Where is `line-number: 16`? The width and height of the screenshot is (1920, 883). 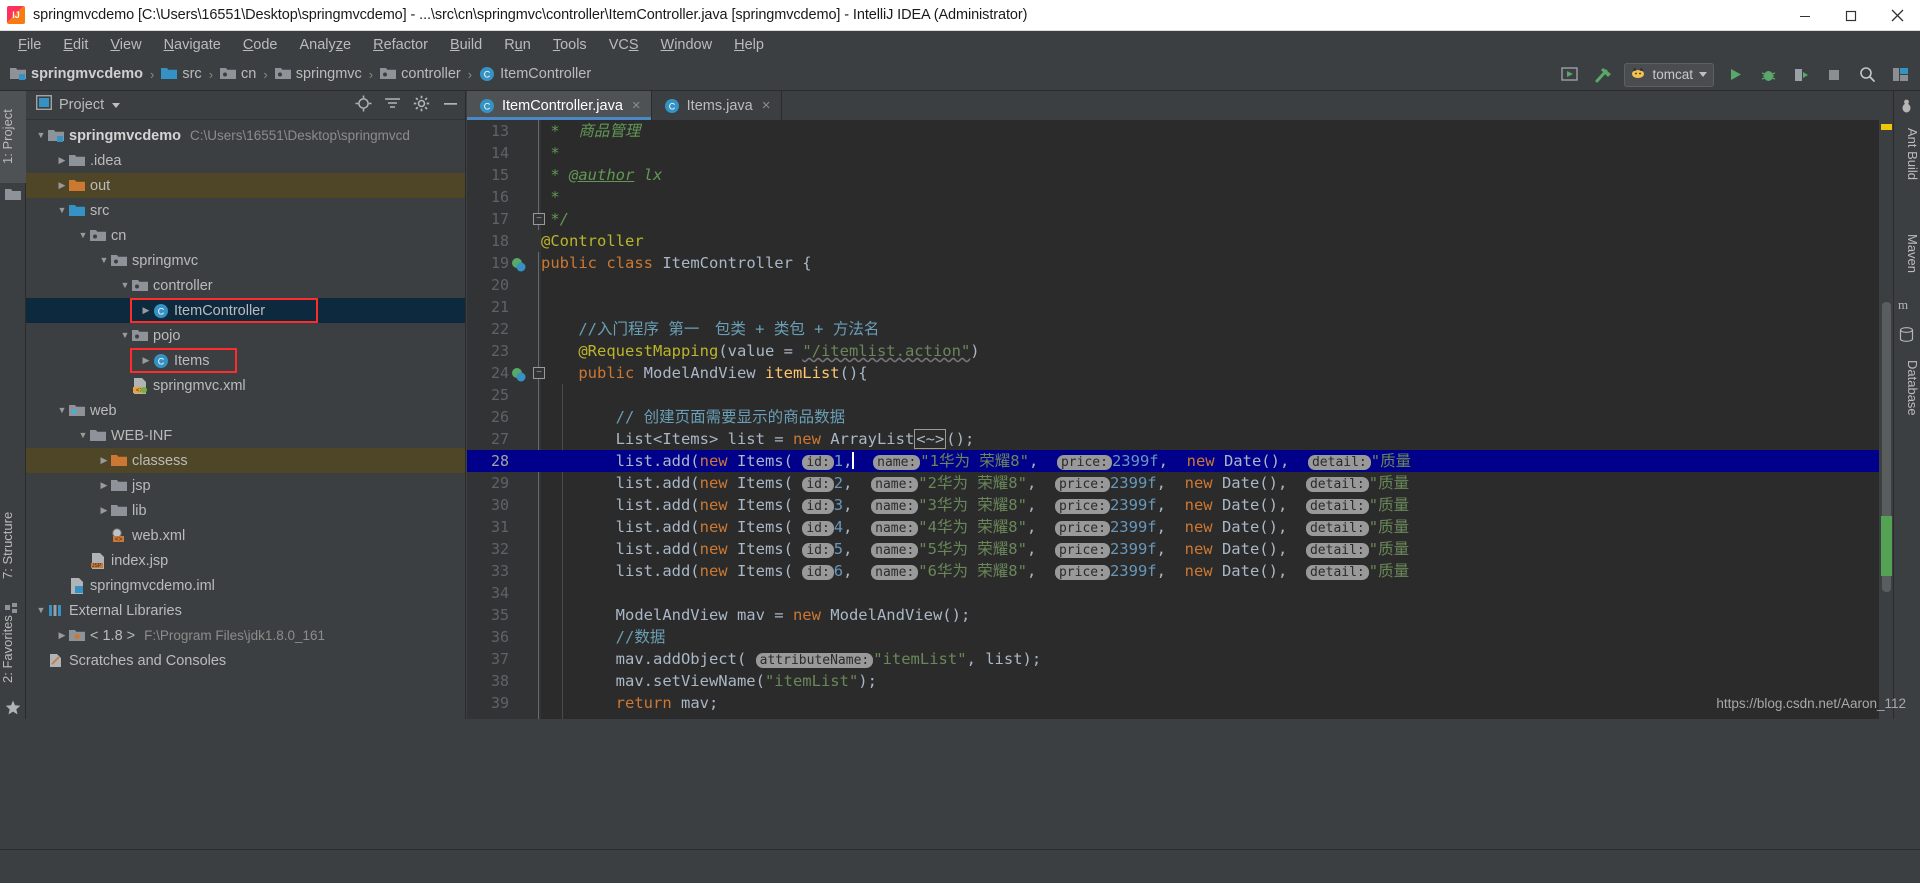 line-number: 16 is located at coordinates (488, 197).